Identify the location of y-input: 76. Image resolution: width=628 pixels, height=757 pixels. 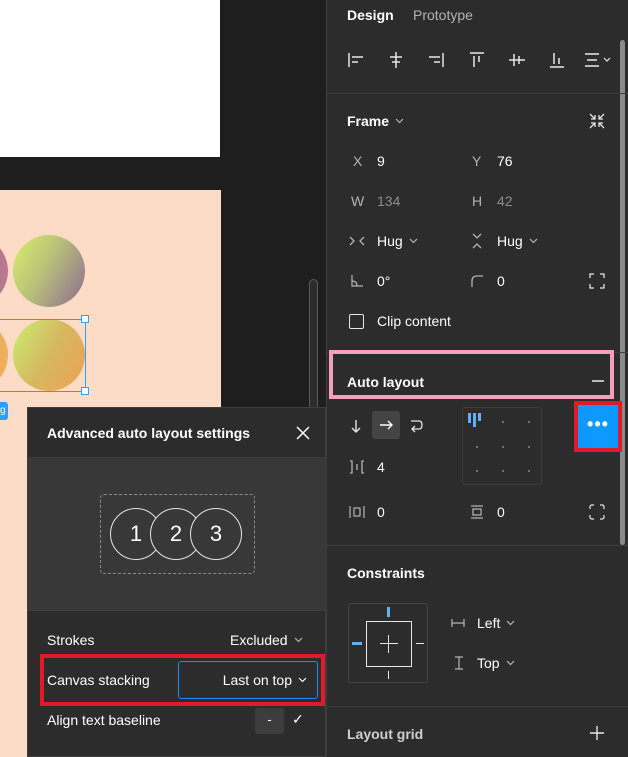
(505, 161).